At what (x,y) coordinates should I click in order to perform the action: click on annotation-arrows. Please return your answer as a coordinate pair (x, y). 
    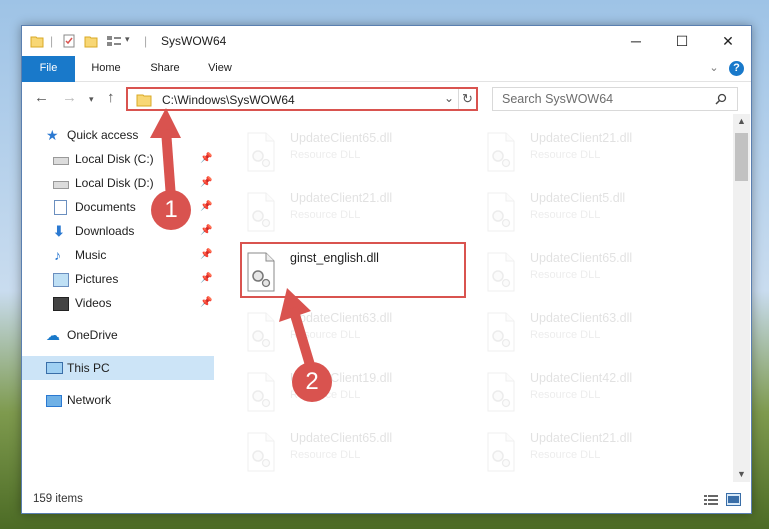
    Looking at the image, I should click on (232, 237).